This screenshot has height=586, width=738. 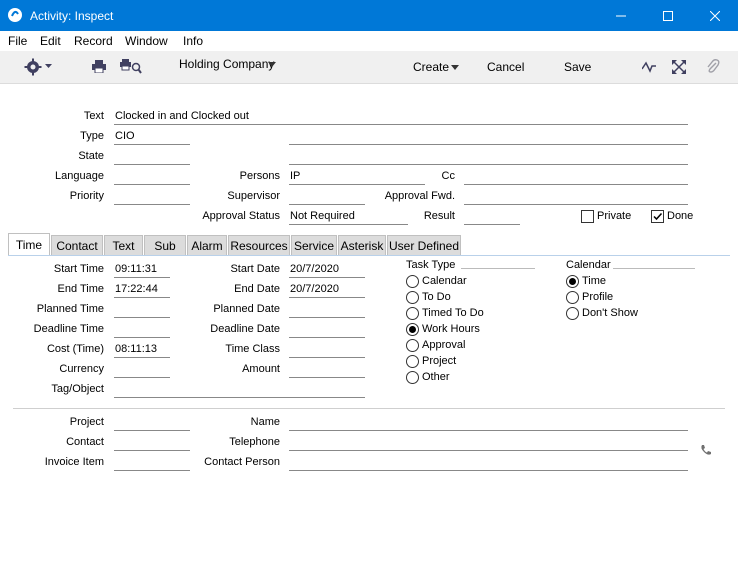 I want to click on cost-time-field: 08:11:13, so click(x=142, y=350).